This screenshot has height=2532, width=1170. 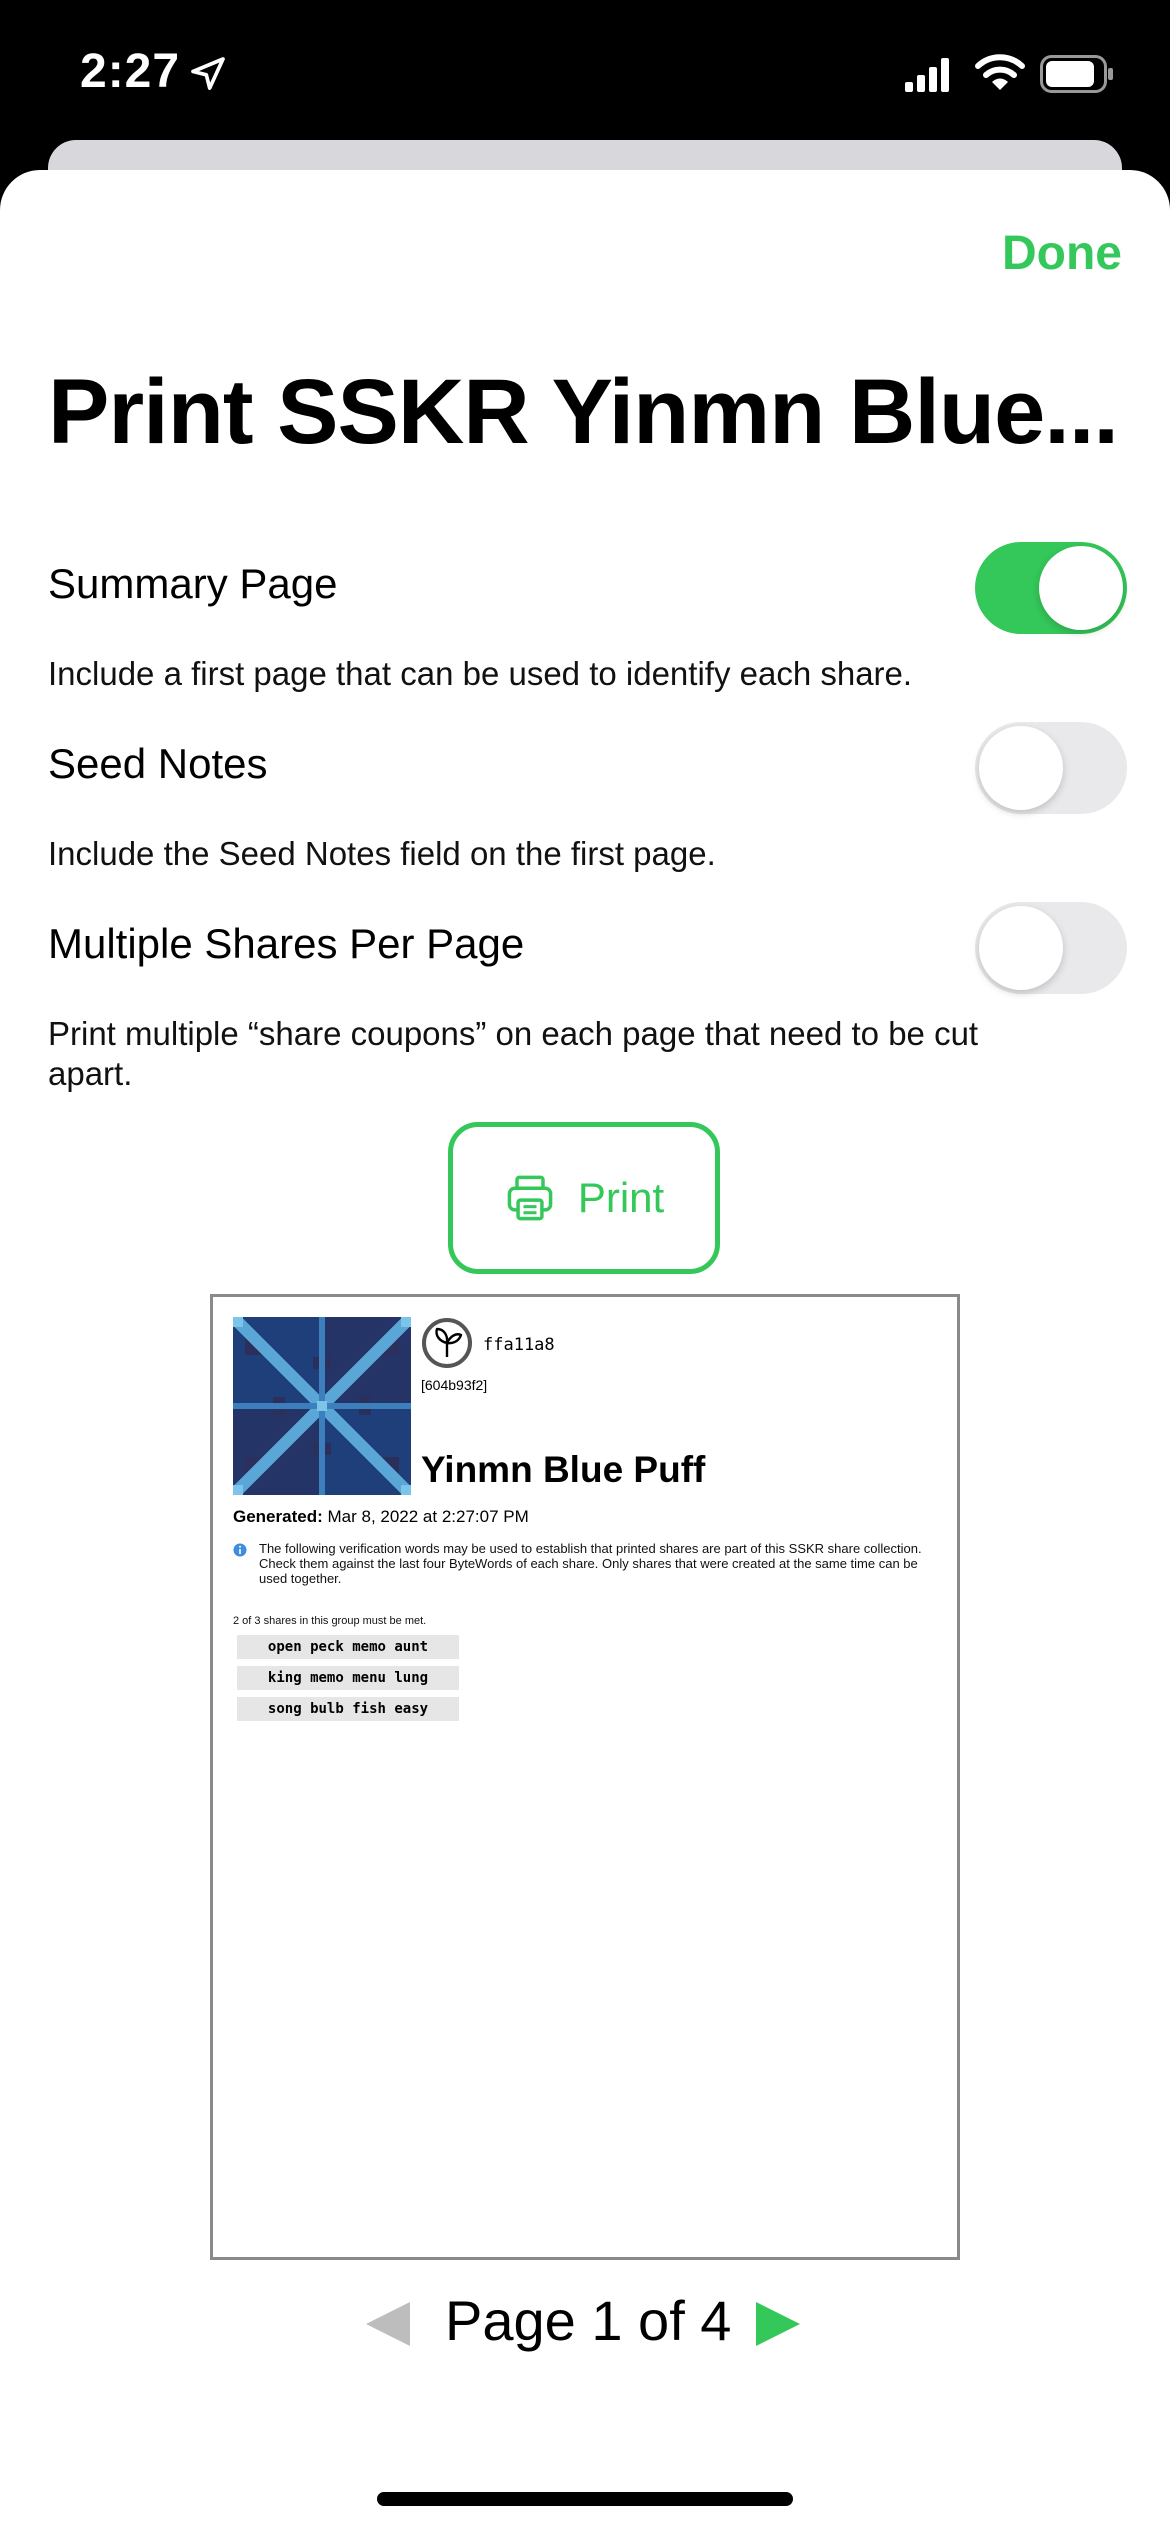 I want to click on next-page-icon, so click(x=778, y=2324).